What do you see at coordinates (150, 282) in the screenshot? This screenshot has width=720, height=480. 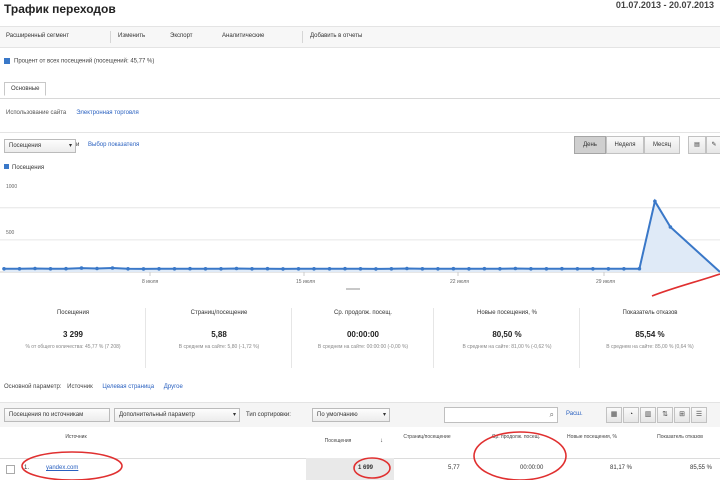 I see `x-tick-label: 8 июля` at bounding box center [150, 282].